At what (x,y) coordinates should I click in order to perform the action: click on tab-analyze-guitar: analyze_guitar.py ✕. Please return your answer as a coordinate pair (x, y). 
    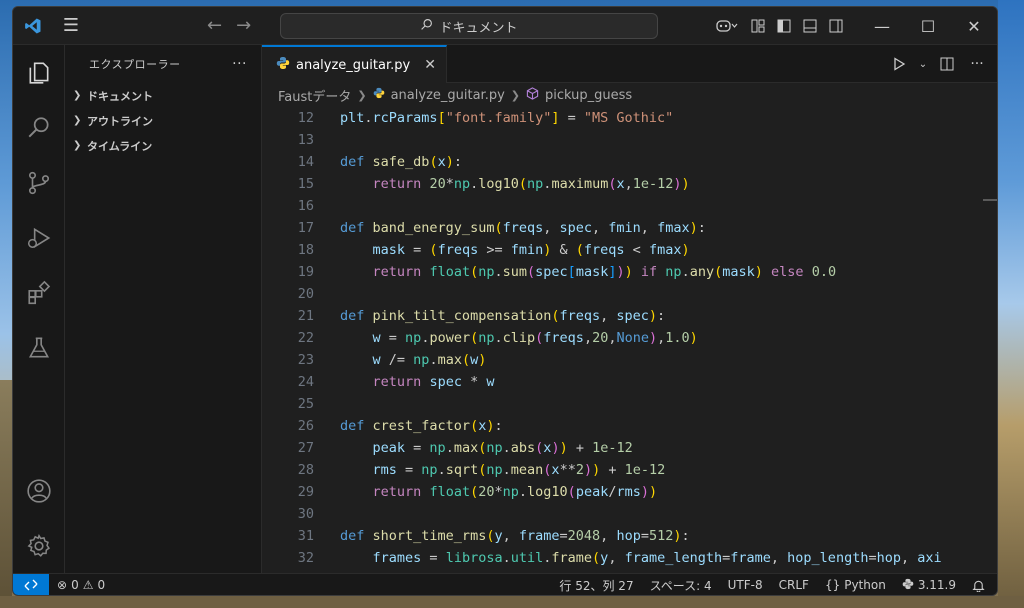
    Looking at the image, I should click on (354, 64).